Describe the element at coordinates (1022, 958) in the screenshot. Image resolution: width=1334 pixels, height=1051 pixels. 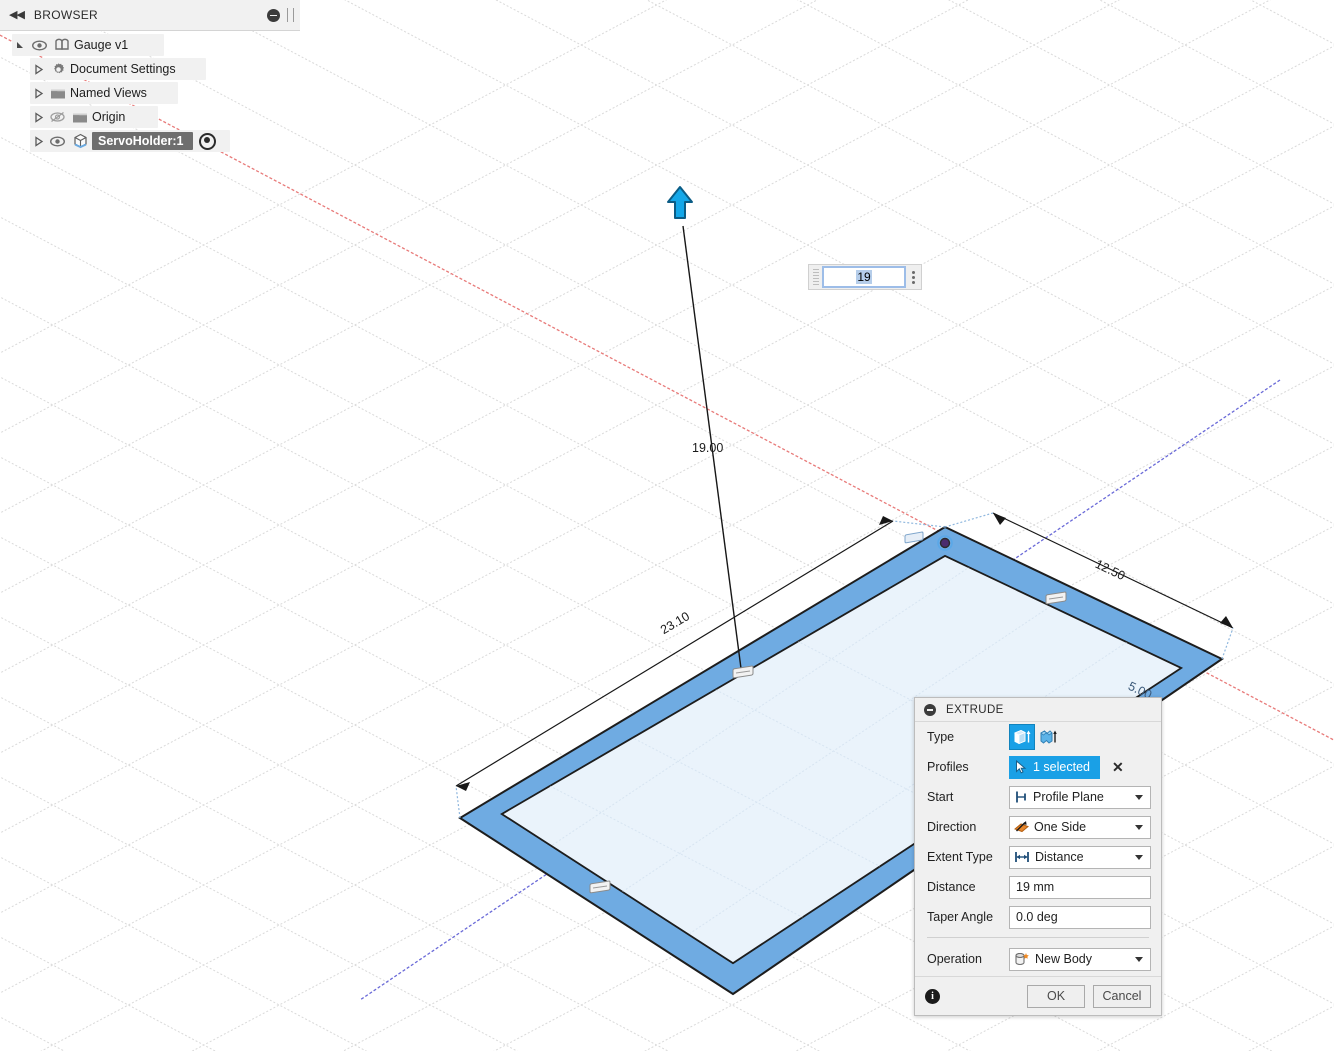
I see `new-body-icon` at that location.